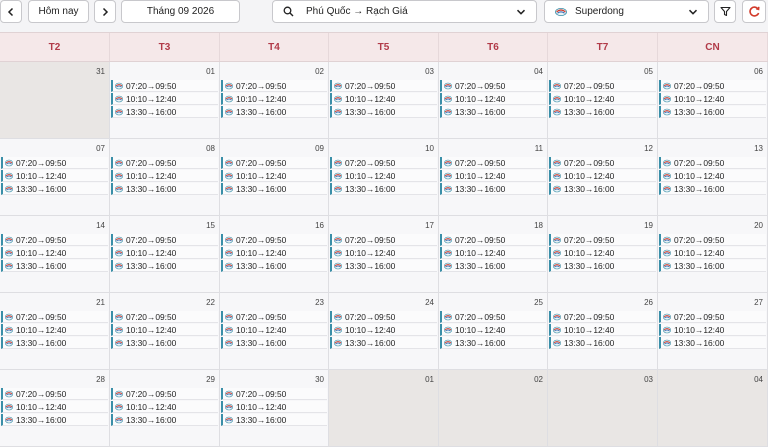 The width and height of the screenshot is (768, 447). Describe the element at coordinates (165, 254) in the screenshot. I see `calendar-day-cell: 15 07:20→09:50 10:10→12:40 13:30→16:00` at that location.